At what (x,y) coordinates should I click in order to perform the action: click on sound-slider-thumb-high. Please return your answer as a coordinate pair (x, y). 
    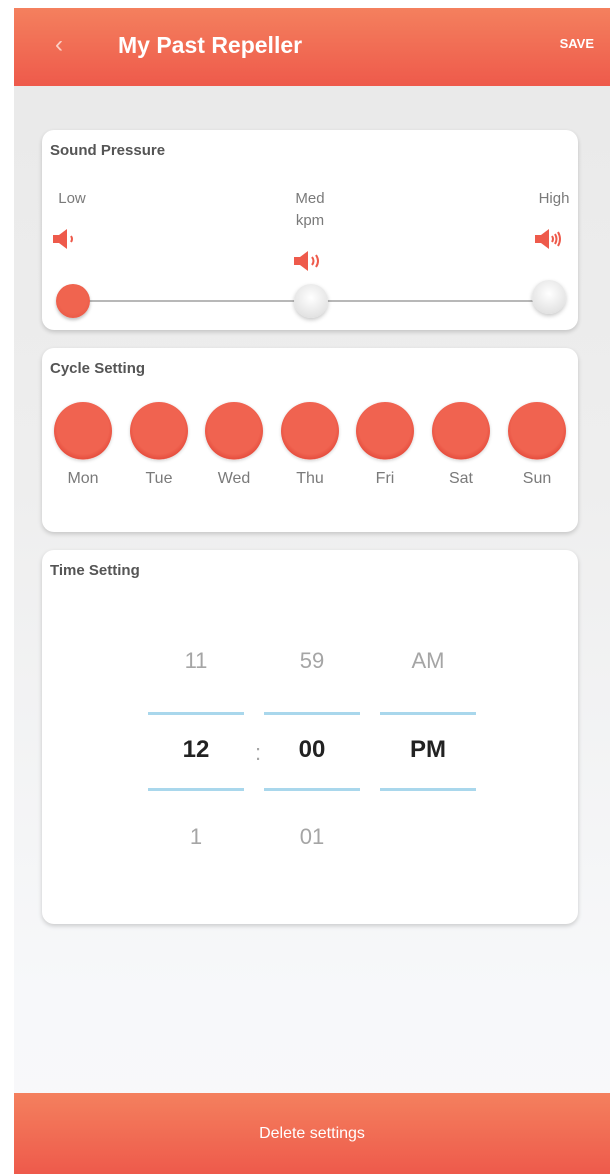
    Looking at the image, I should click on (549, 297).